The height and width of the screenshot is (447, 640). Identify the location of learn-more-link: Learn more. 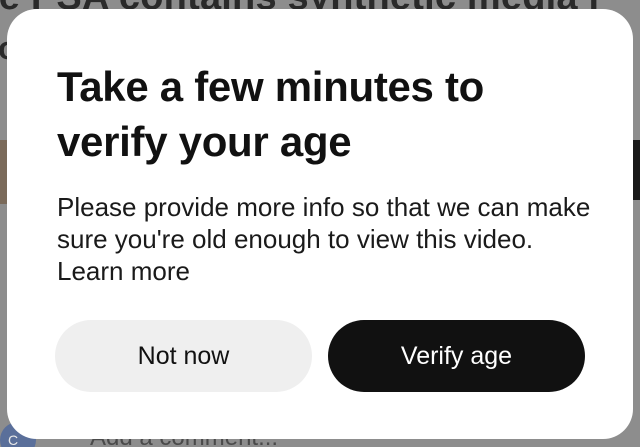
(123, 271).